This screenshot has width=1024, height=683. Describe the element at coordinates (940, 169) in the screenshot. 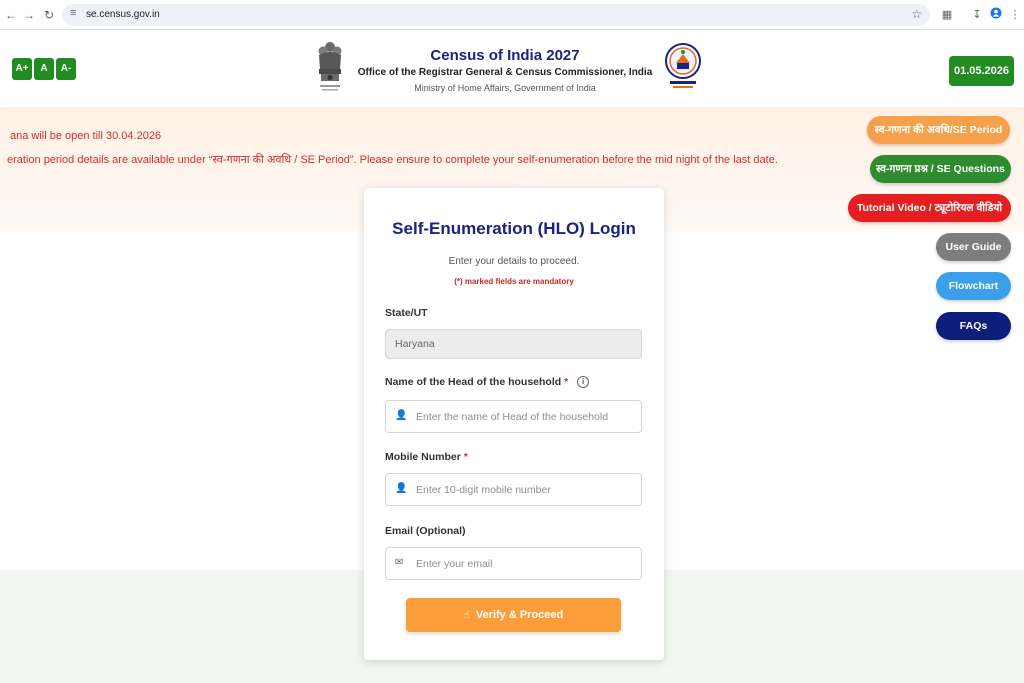

I see `se-questions-button: स्व-गणना प्रश्न / SE Questions` at that location.